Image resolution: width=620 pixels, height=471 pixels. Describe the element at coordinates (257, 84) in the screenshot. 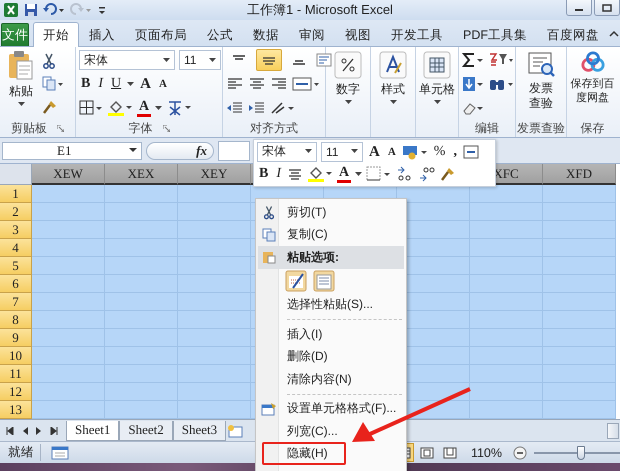

I see `align-center-icon` at that location.